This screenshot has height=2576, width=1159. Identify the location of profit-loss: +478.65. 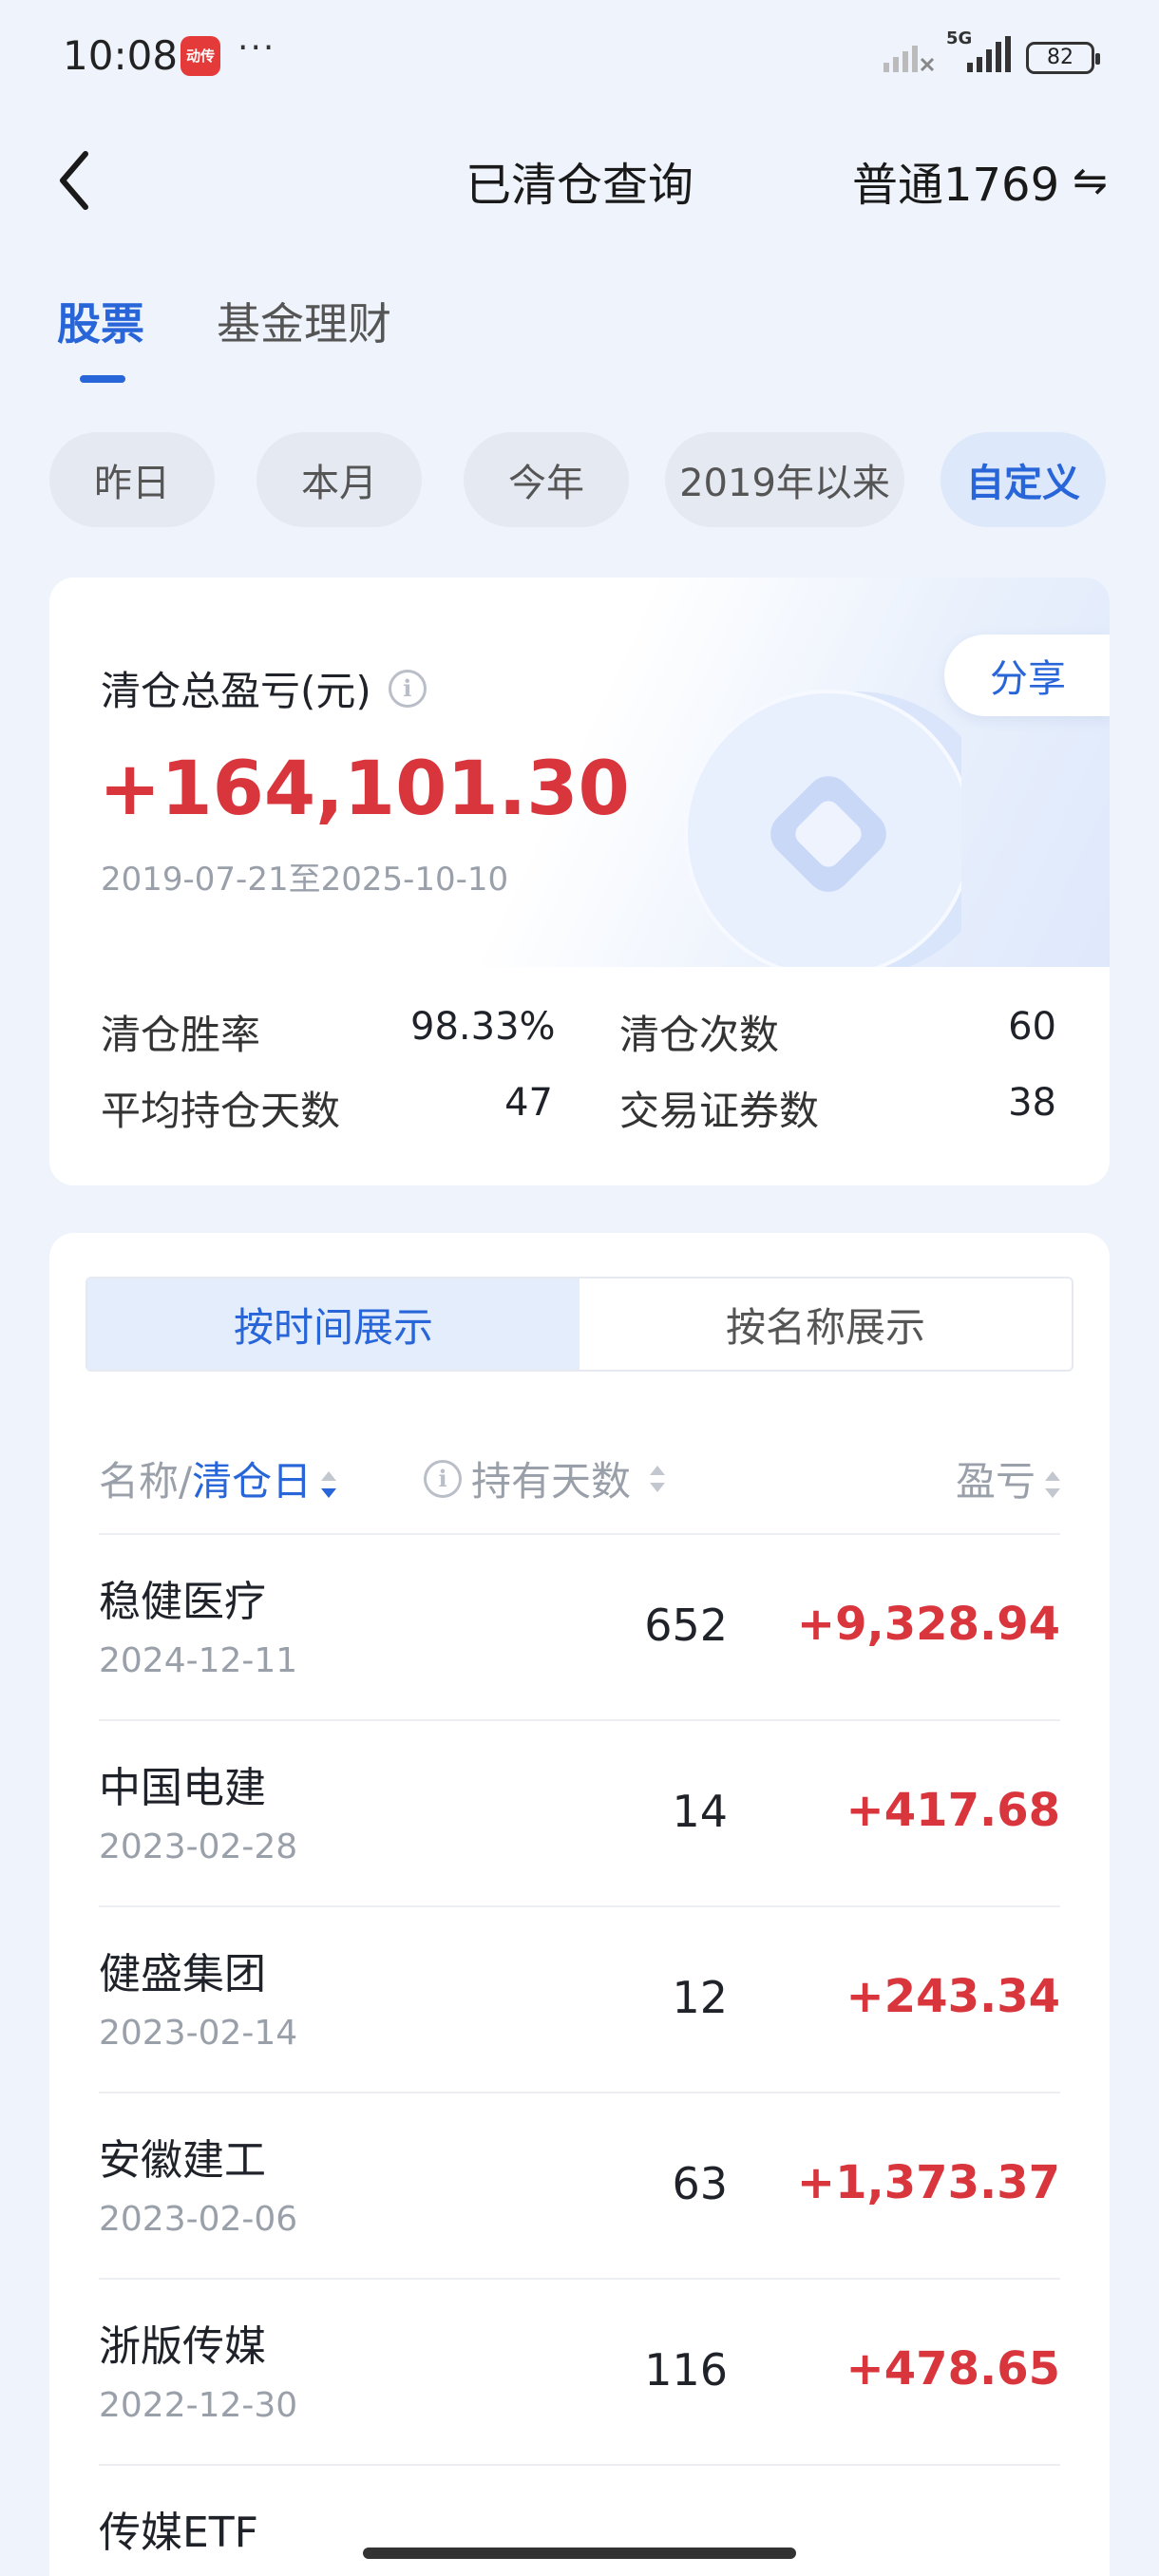
(953, 2369).